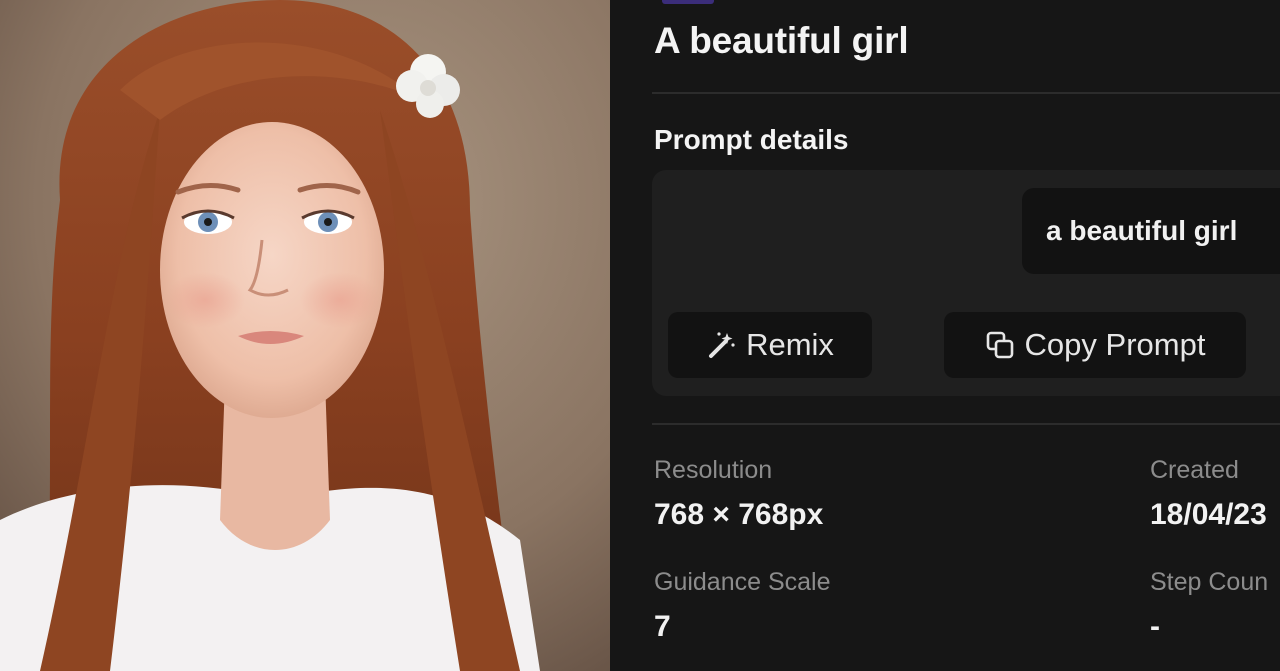 The width and height of the screenshot is (1280, 671). Describe the element at coordinates (790, 344) in the screenshot. I see `remix-label: Remix` at that location.